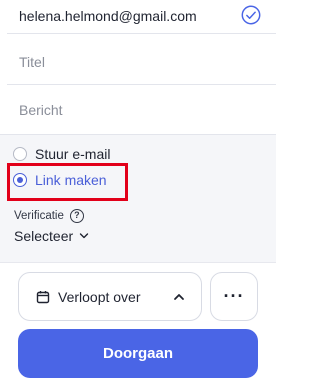  Describe the element at coordinates (43, 296) in the screenshot. I see `calendar-icon` at that location.